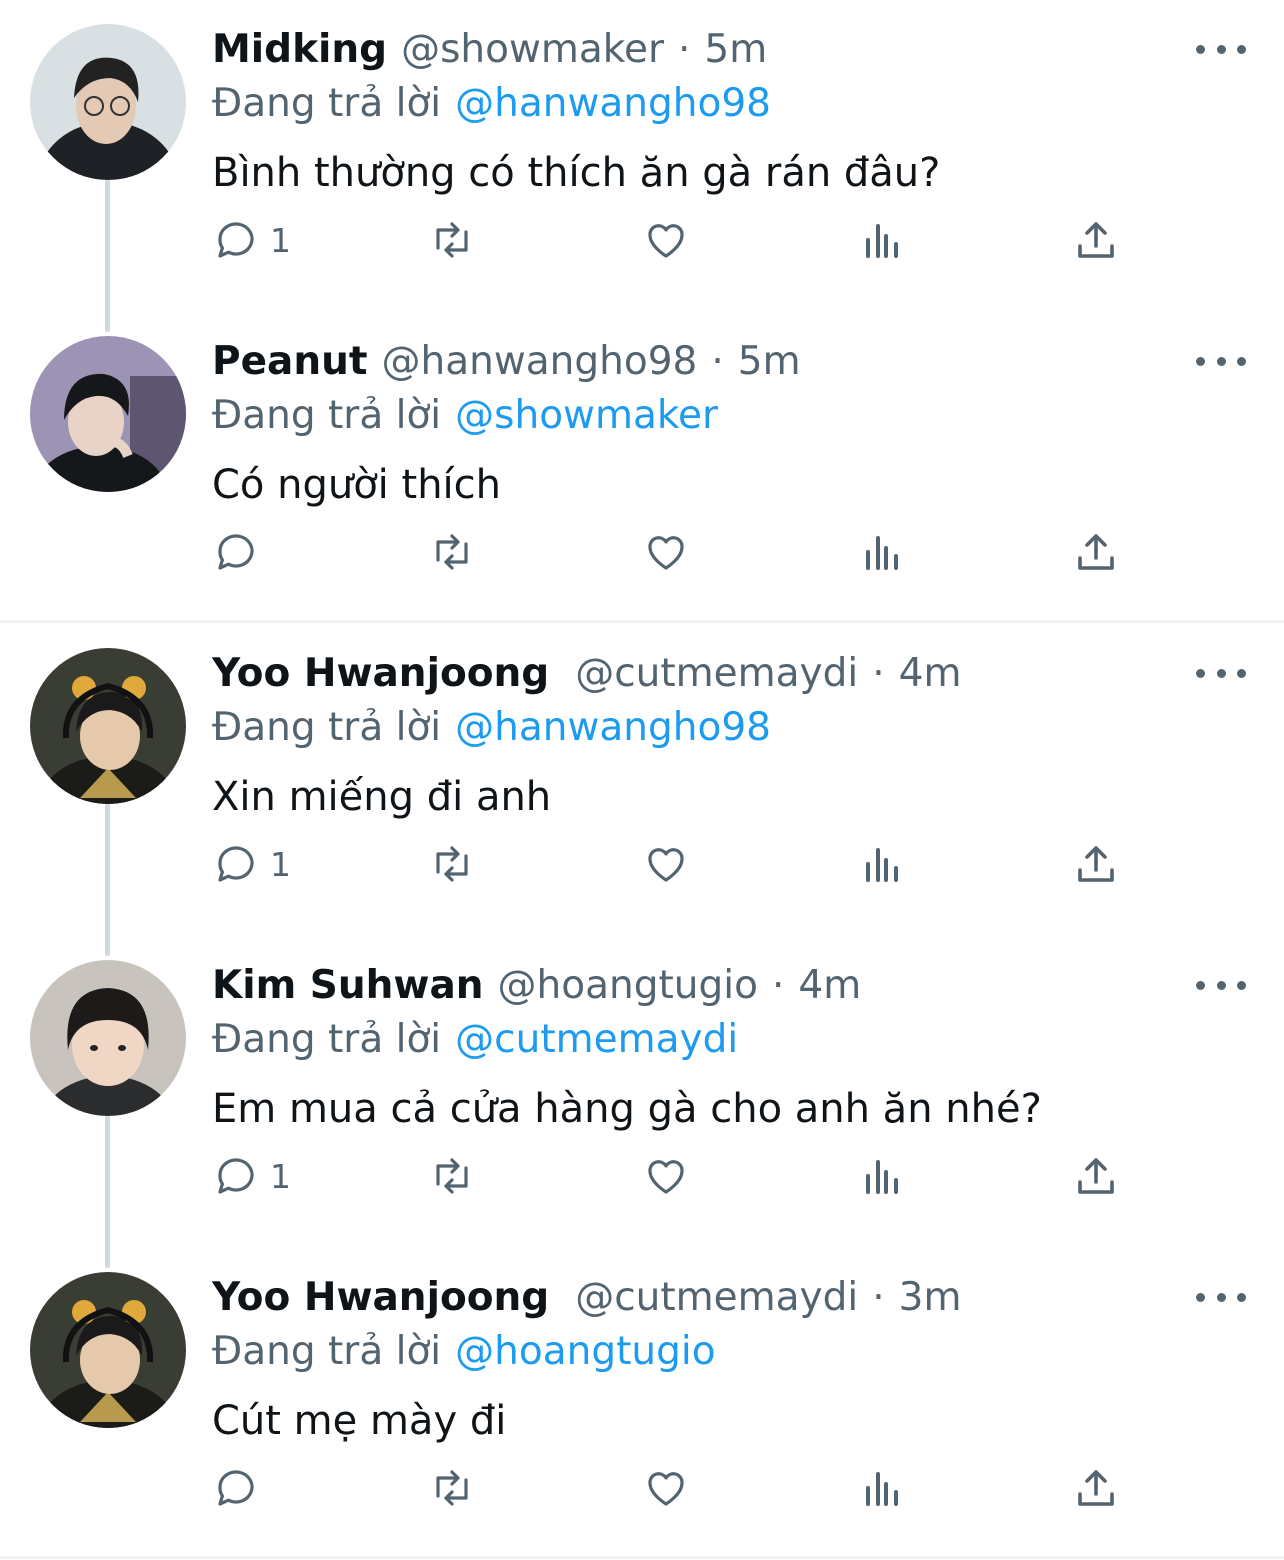 The height and width of the screenshot is (1560, 1284). I want to click on action-bar, so click(642, 1488).